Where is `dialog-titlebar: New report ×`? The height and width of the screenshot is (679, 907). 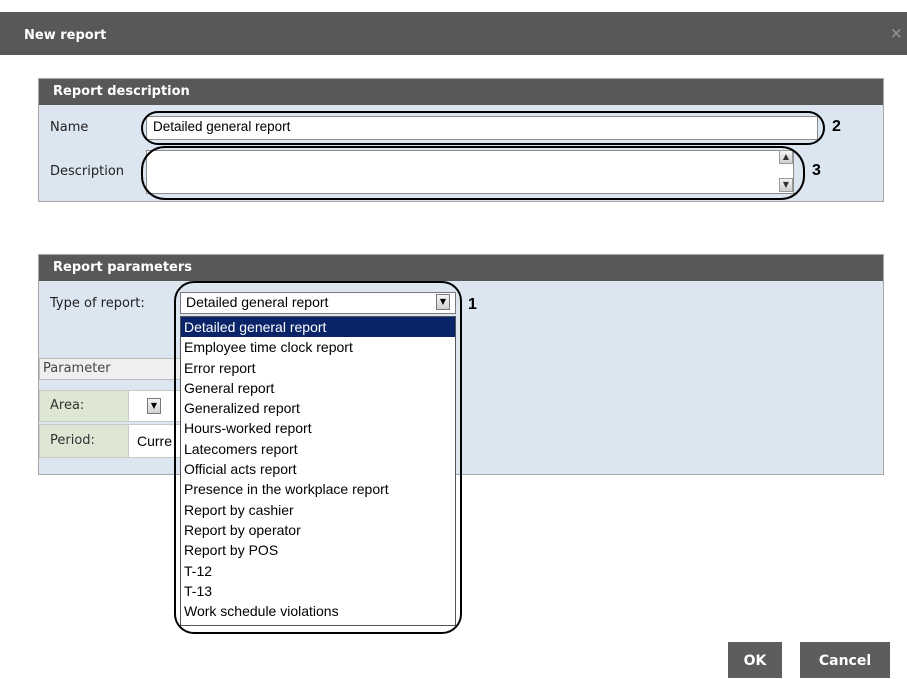 dialog-titlebar: New report × is located at coordinates (453, 33).